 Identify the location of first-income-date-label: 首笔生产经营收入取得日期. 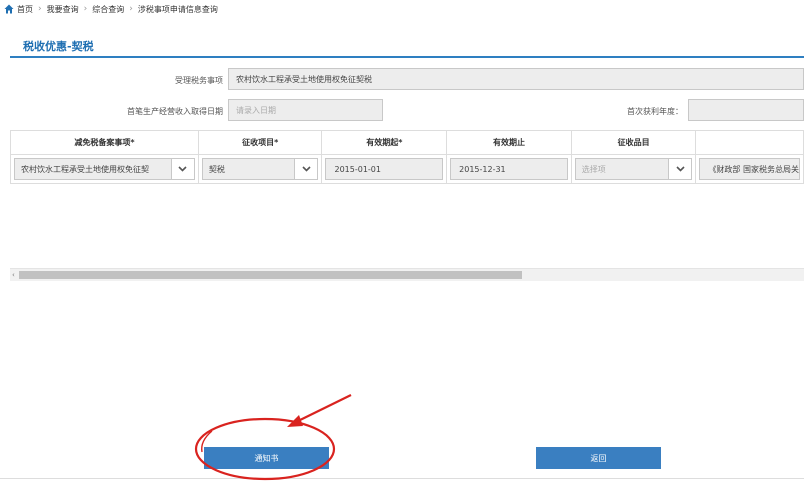
(175, 111).